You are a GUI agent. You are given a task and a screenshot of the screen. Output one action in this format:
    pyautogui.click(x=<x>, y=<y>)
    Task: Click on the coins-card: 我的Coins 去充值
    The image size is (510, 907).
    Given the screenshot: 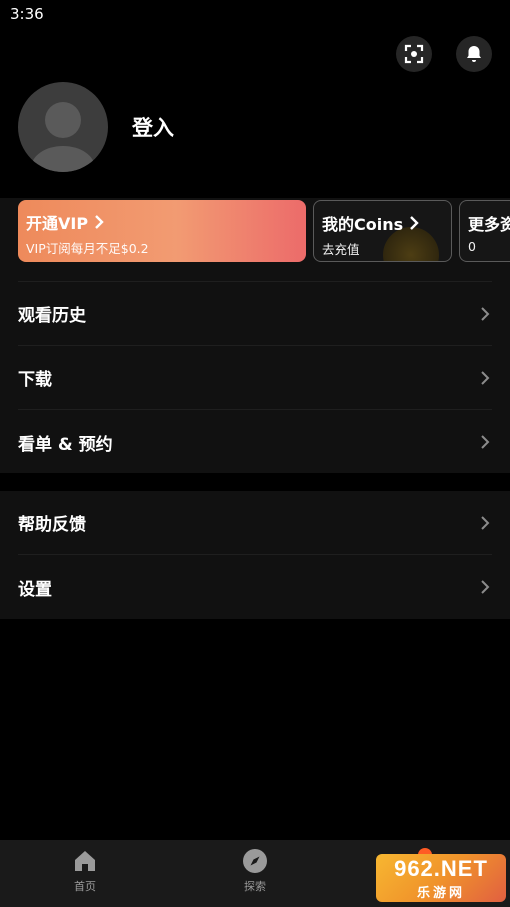 What is the action you would take?
    pyautogui.click(x=382, y=231)
    